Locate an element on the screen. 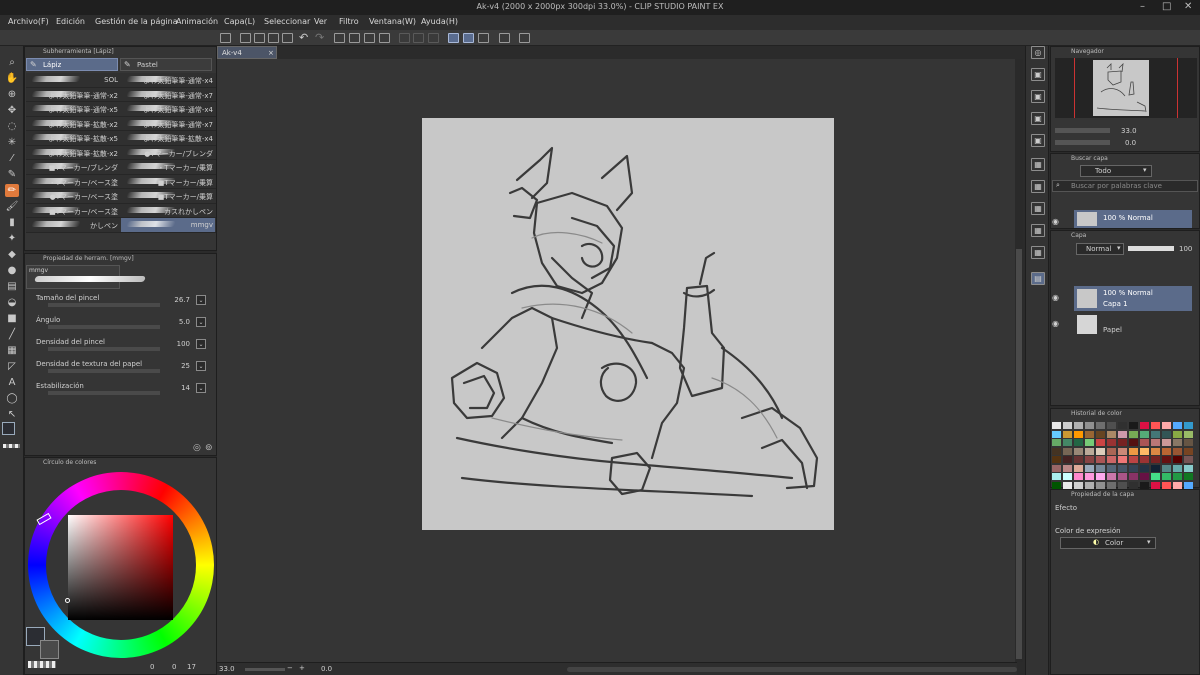  blend-mode-dropdown: Normal ▾ is located at coordinates (1100, 249).